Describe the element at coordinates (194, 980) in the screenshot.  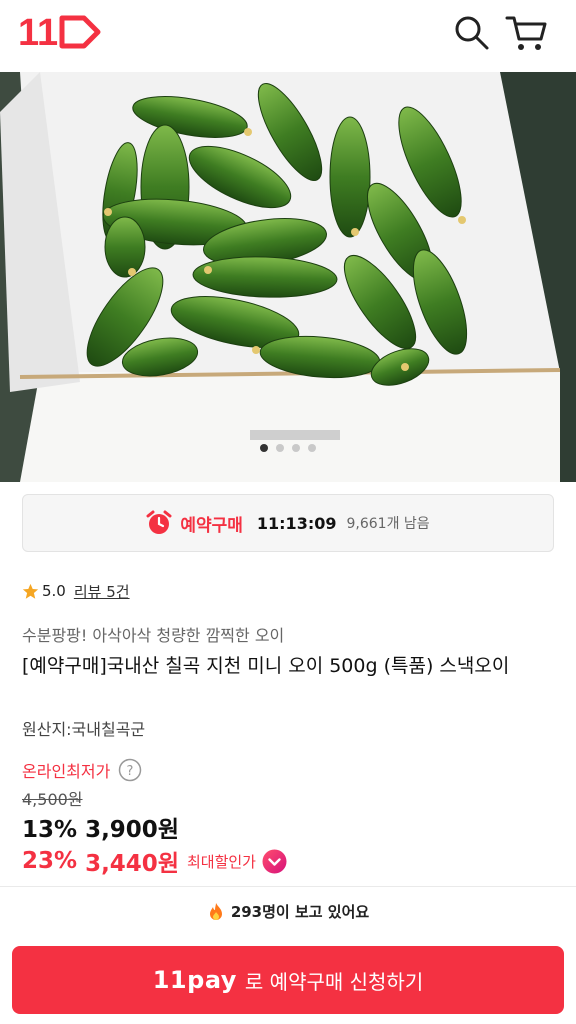
I see `pay-brand-label: 11pay` at that location.